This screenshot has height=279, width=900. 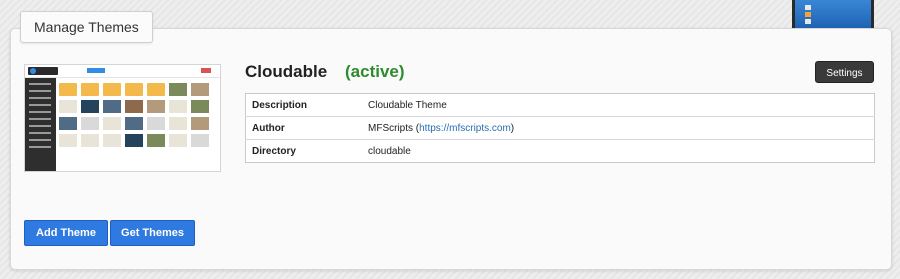 What do you see at coordinates (86, 27) in the screenshot?
I see `panel-title: Manage Themes` at bounding box center [86, 27].